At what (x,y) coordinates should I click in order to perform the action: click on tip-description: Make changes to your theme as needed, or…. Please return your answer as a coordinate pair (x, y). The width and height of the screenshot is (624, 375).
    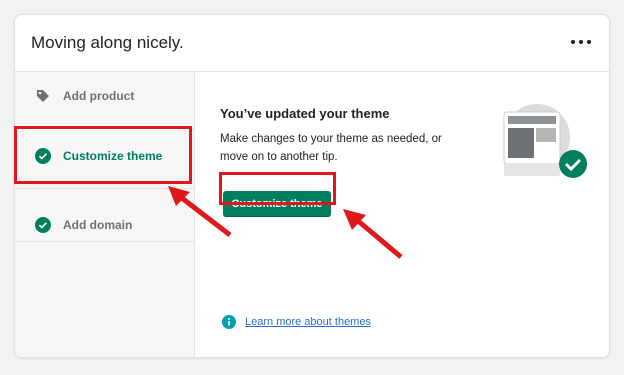
    Looking at the image, I should click on (331, 148).